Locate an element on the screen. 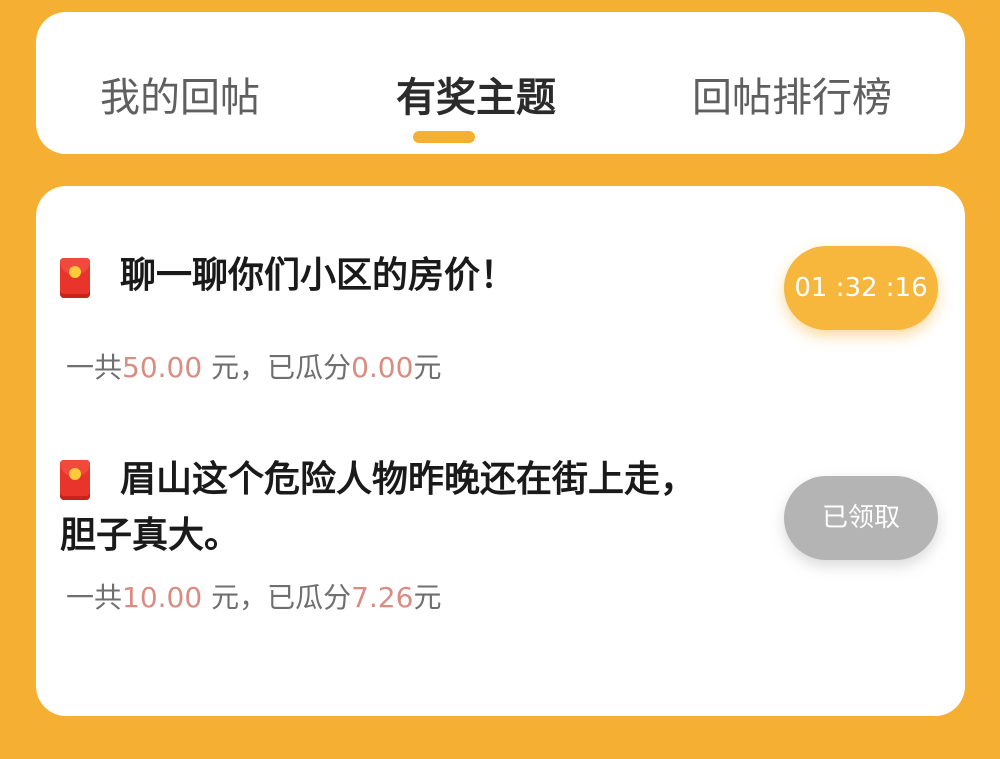 The width and height of the screenshot is (1000, 759). reward-summary: 一共50.00 元，已瓜分0.00元 is located at coordinates (254, 367).